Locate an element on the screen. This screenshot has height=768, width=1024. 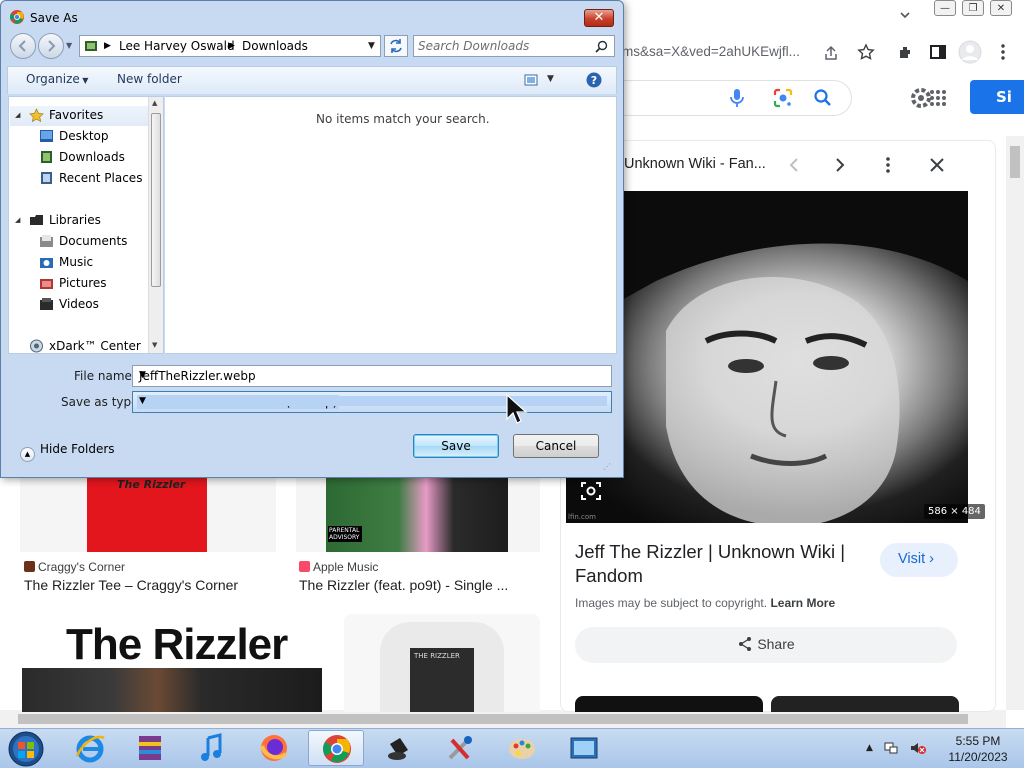
help-icon: ? is located at coordinates (594, 80).